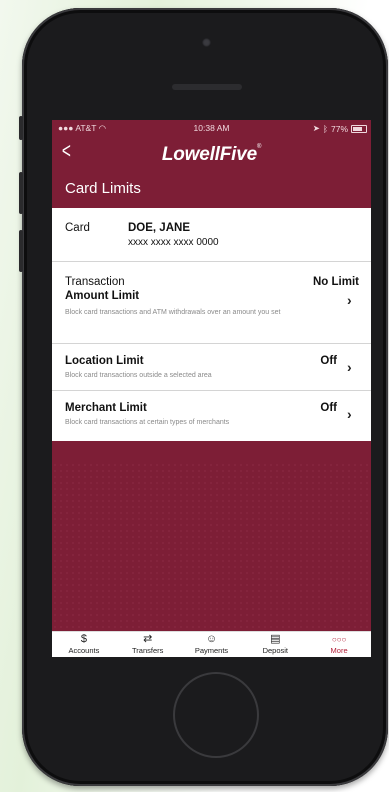  Describe the element at coordinates (206, 42) in the screenshot. I see `front-camera` at that location.